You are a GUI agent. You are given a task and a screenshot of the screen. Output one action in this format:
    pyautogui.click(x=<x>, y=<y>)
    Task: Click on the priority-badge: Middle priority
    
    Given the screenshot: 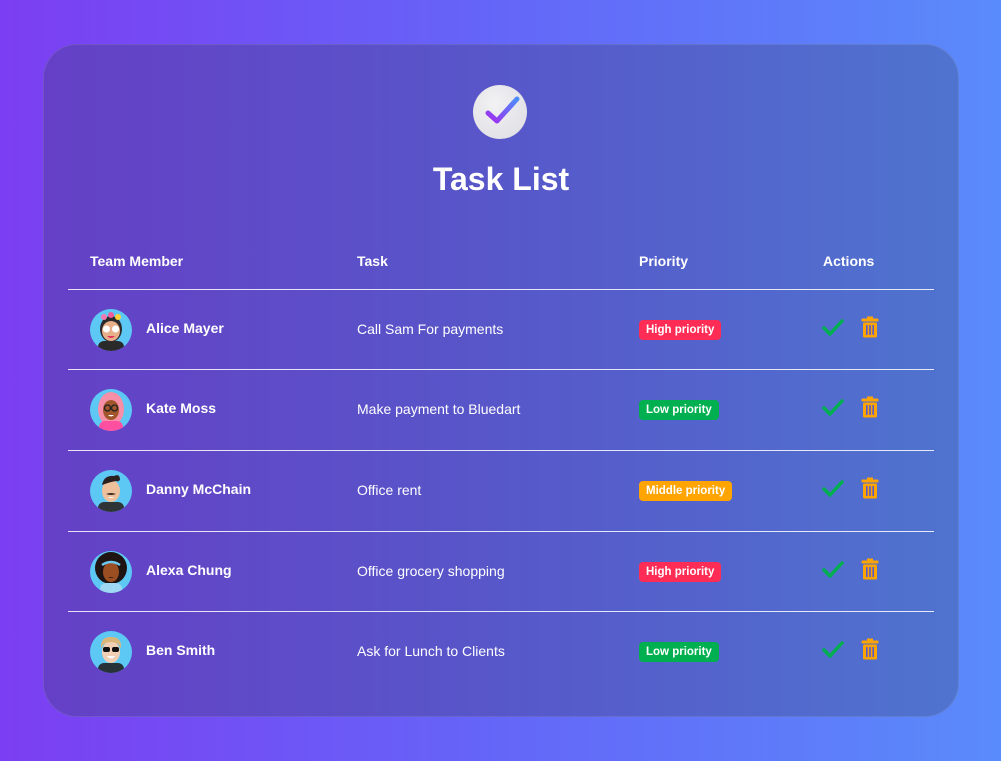 What is the action you would take?
    pyautogui.click(x=686, y=491)
    